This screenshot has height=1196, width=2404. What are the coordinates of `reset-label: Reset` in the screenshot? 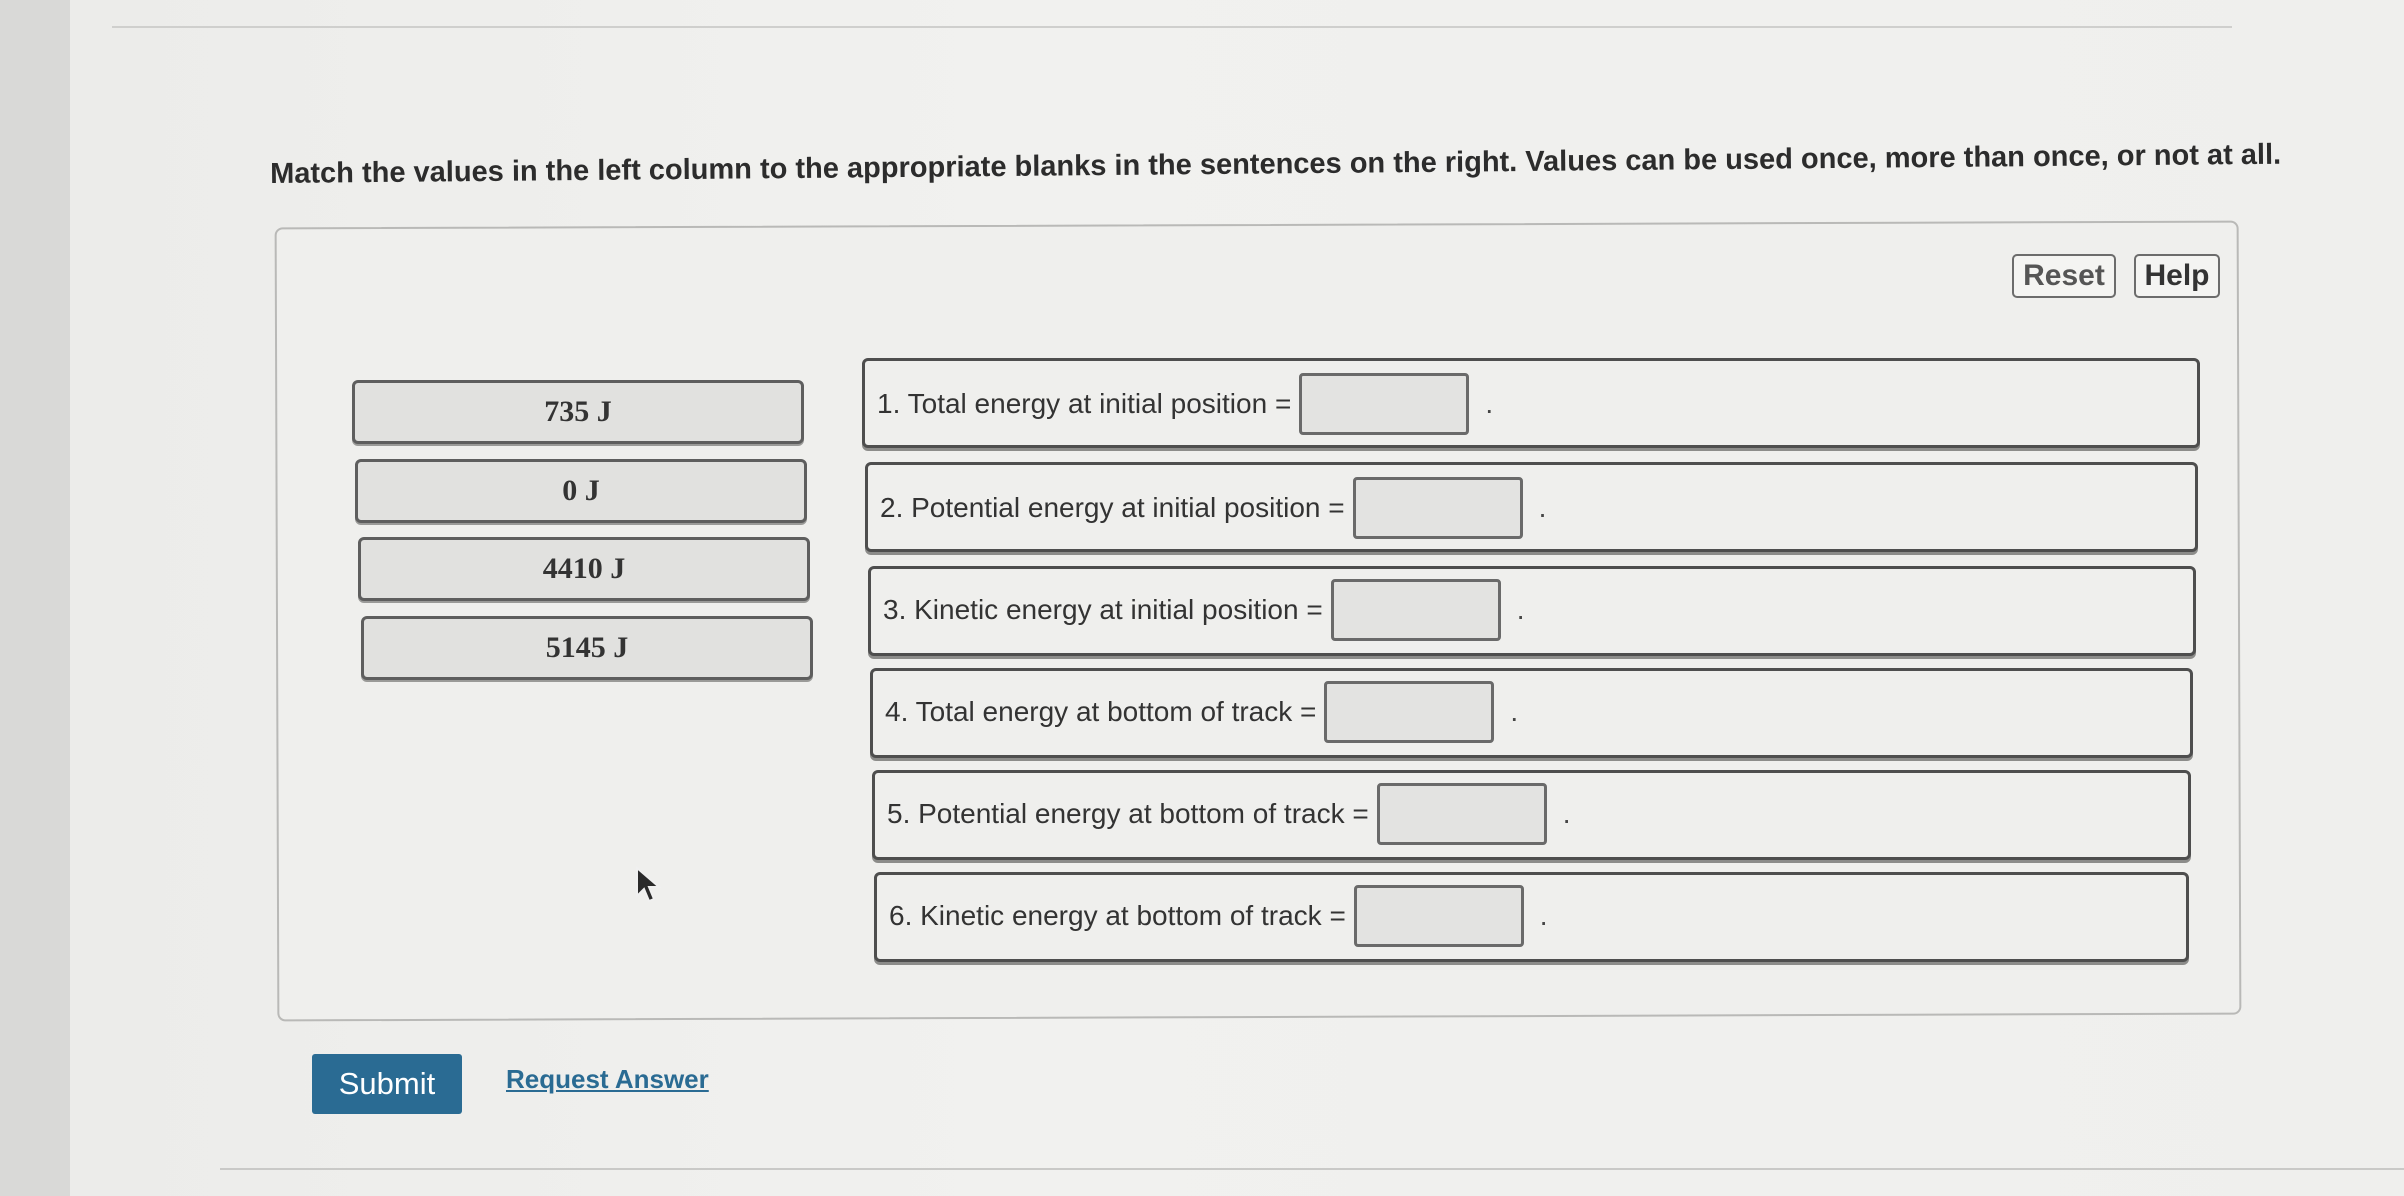 It's located at (2064, 275).